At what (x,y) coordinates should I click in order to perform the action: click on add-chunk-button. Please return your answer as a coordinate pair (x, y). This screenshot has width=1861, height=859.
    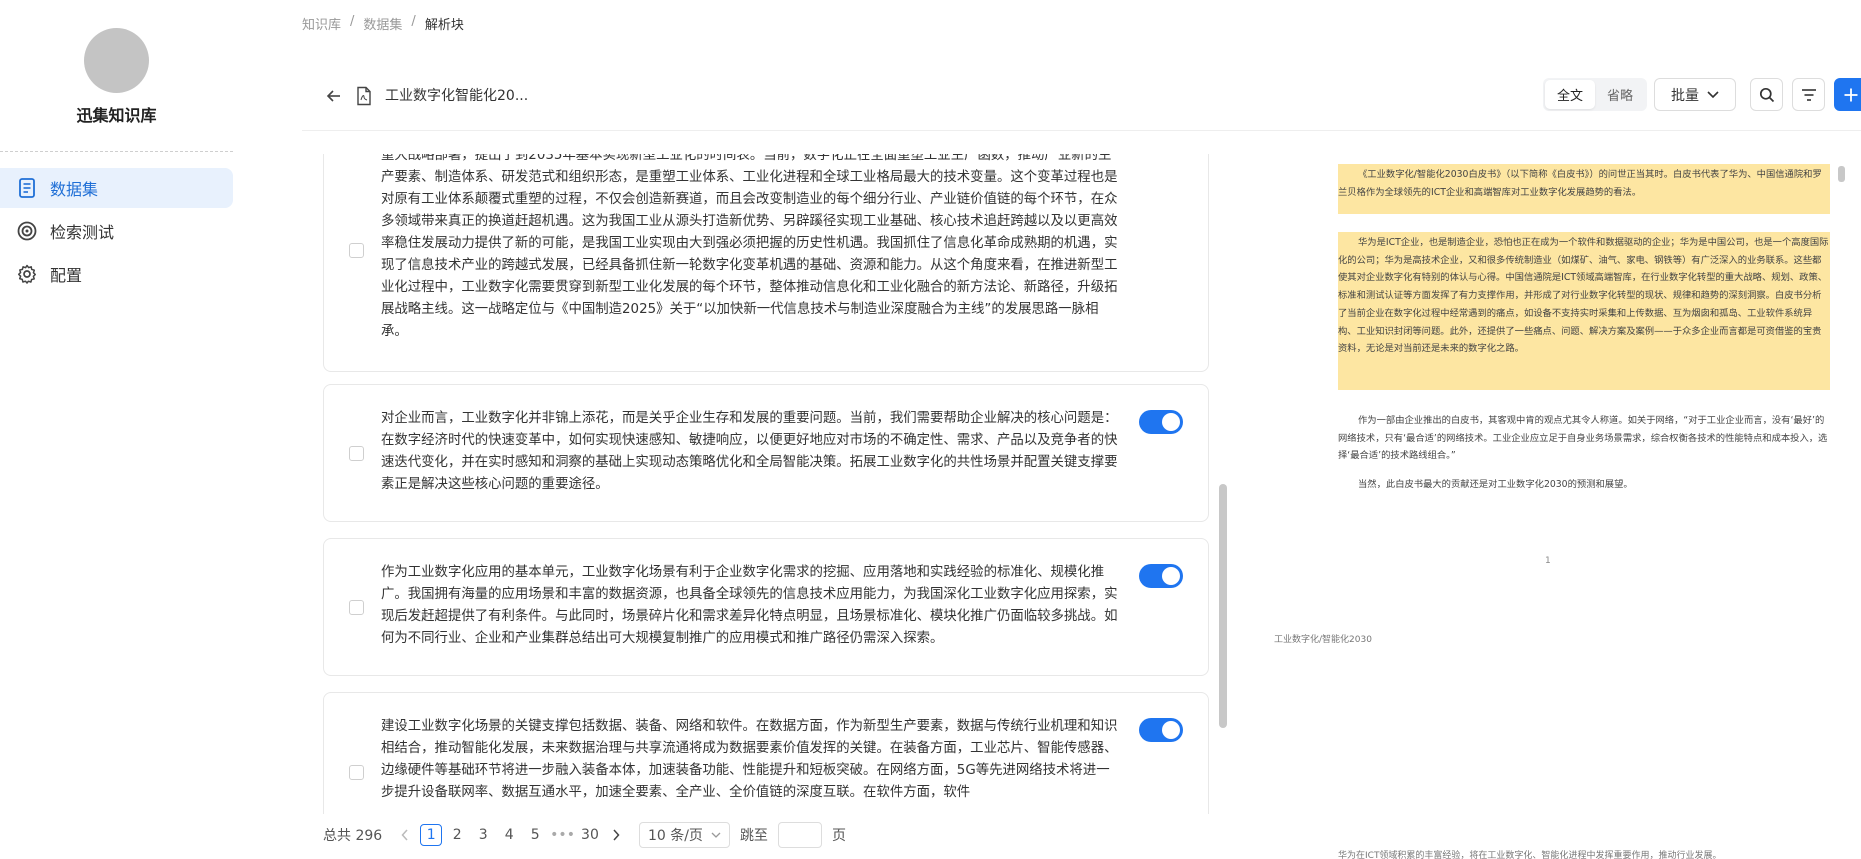
    Looking at the image, I should click on (1847, 94).